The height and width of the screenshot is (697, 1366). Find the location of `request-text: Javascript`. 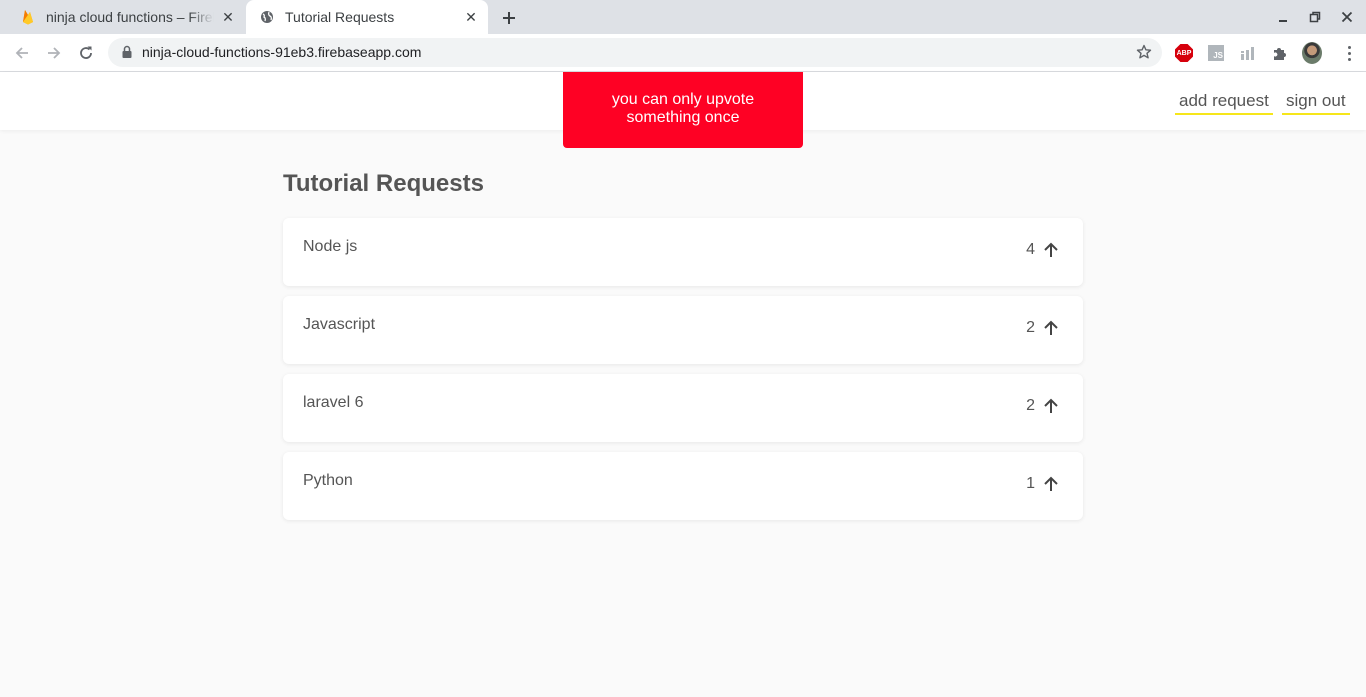

request-text: Javascript is located at coordinates (339, 324).